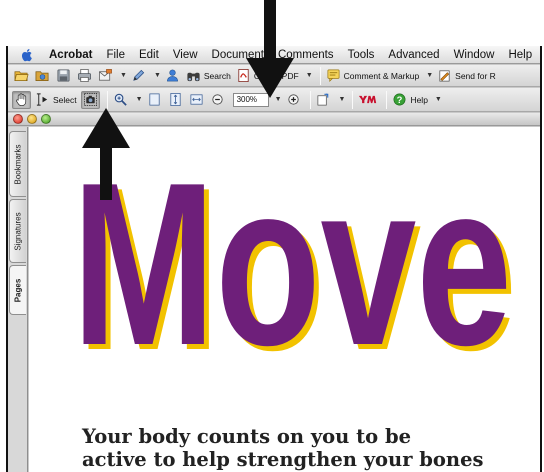  I want to click on menu-tools: Tools, so click(361, 55).